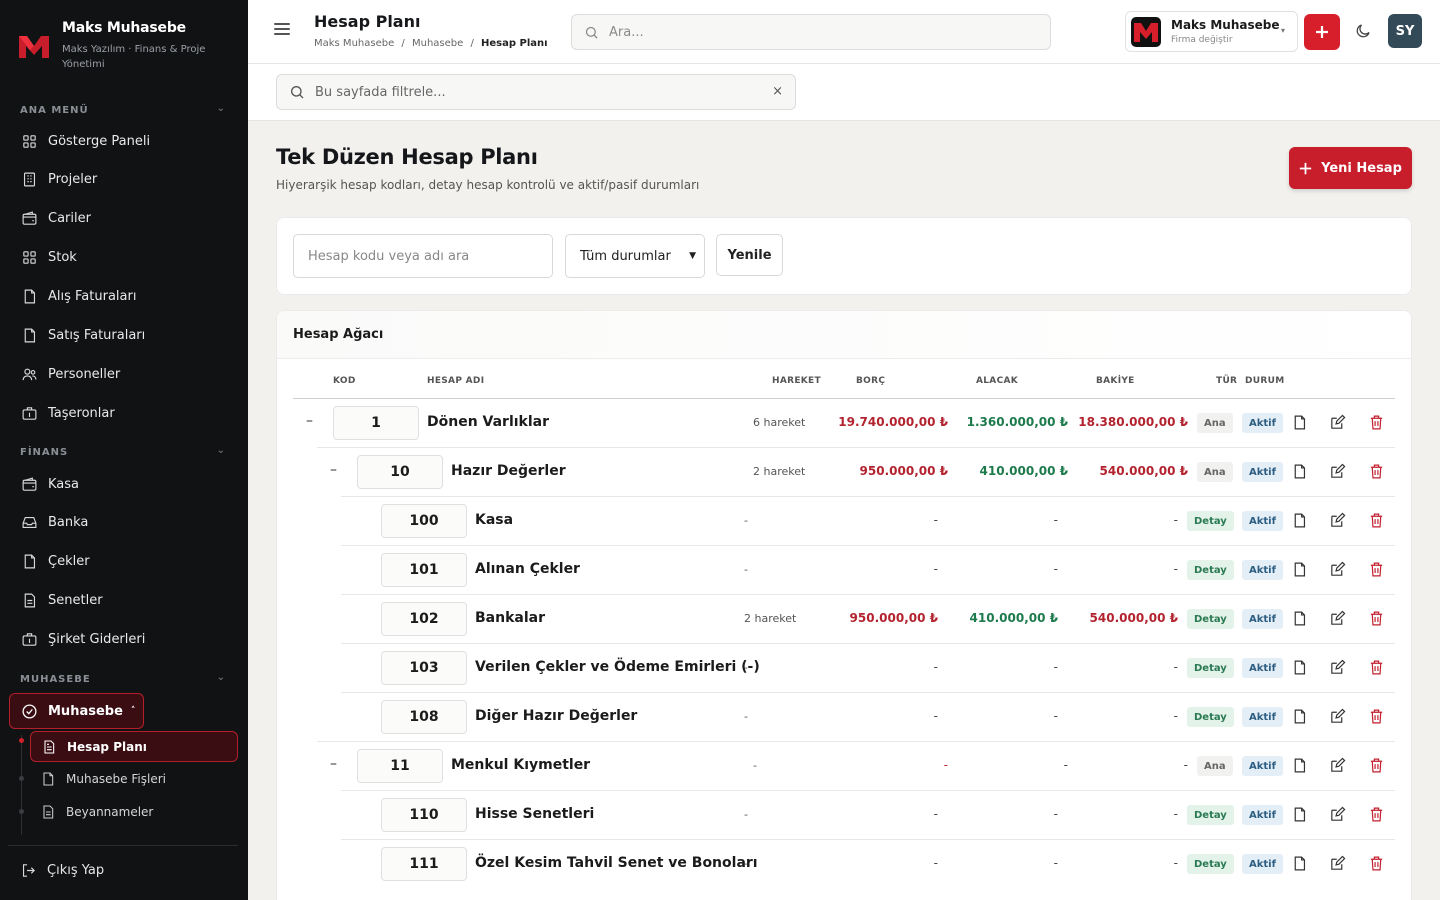 Image resolution: width=1440 pixels, height=900 pixels. I want to click on refresh-button: Yenile, so click(749, 255).